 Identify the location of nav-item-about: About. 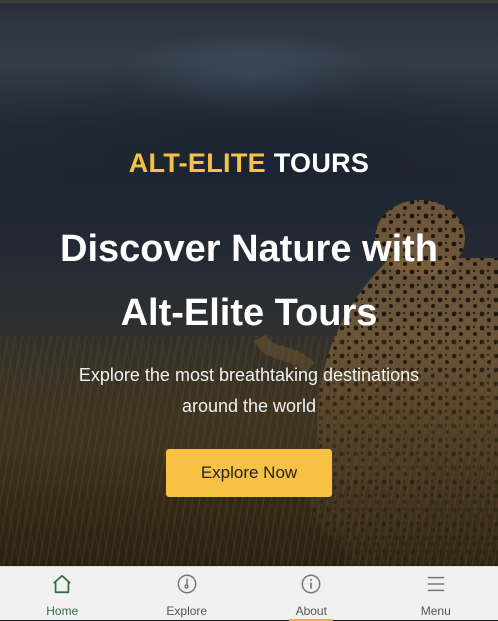
(311, 594).